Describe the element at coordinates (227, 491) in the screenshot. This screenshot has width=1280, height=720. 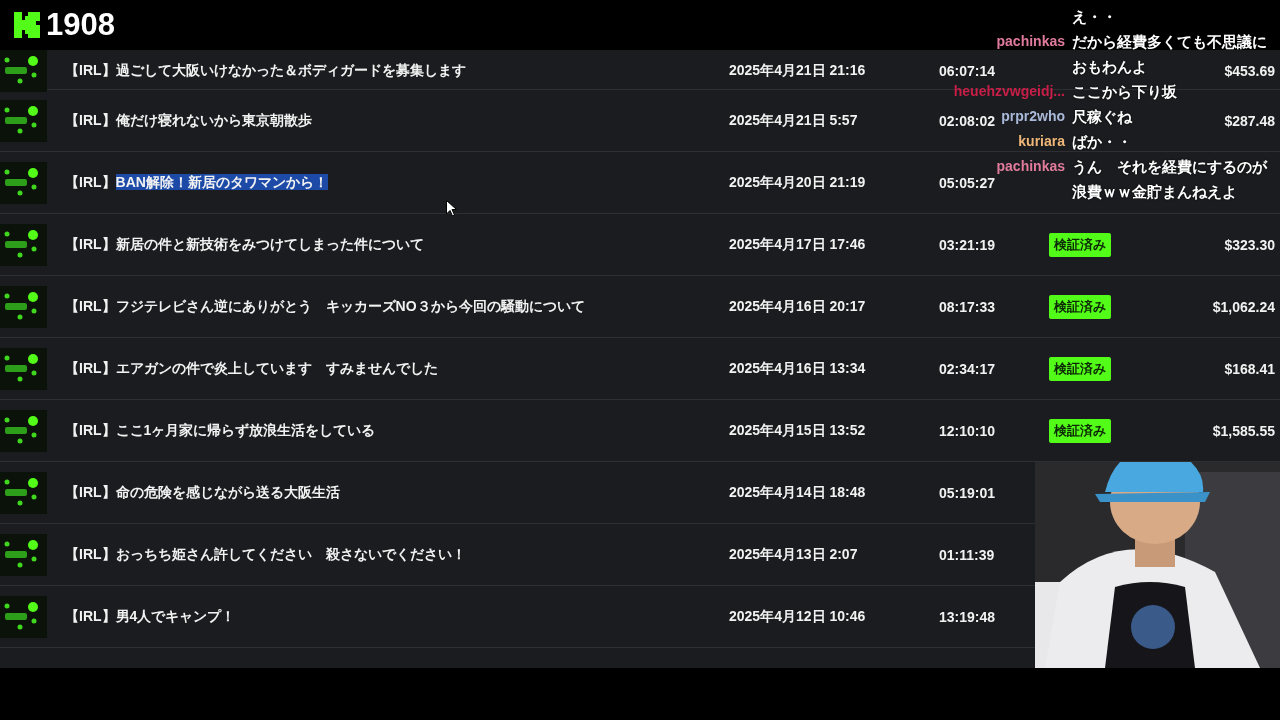
I see `video-title: 命の危険を感じながら送る大阪生活` at that location.